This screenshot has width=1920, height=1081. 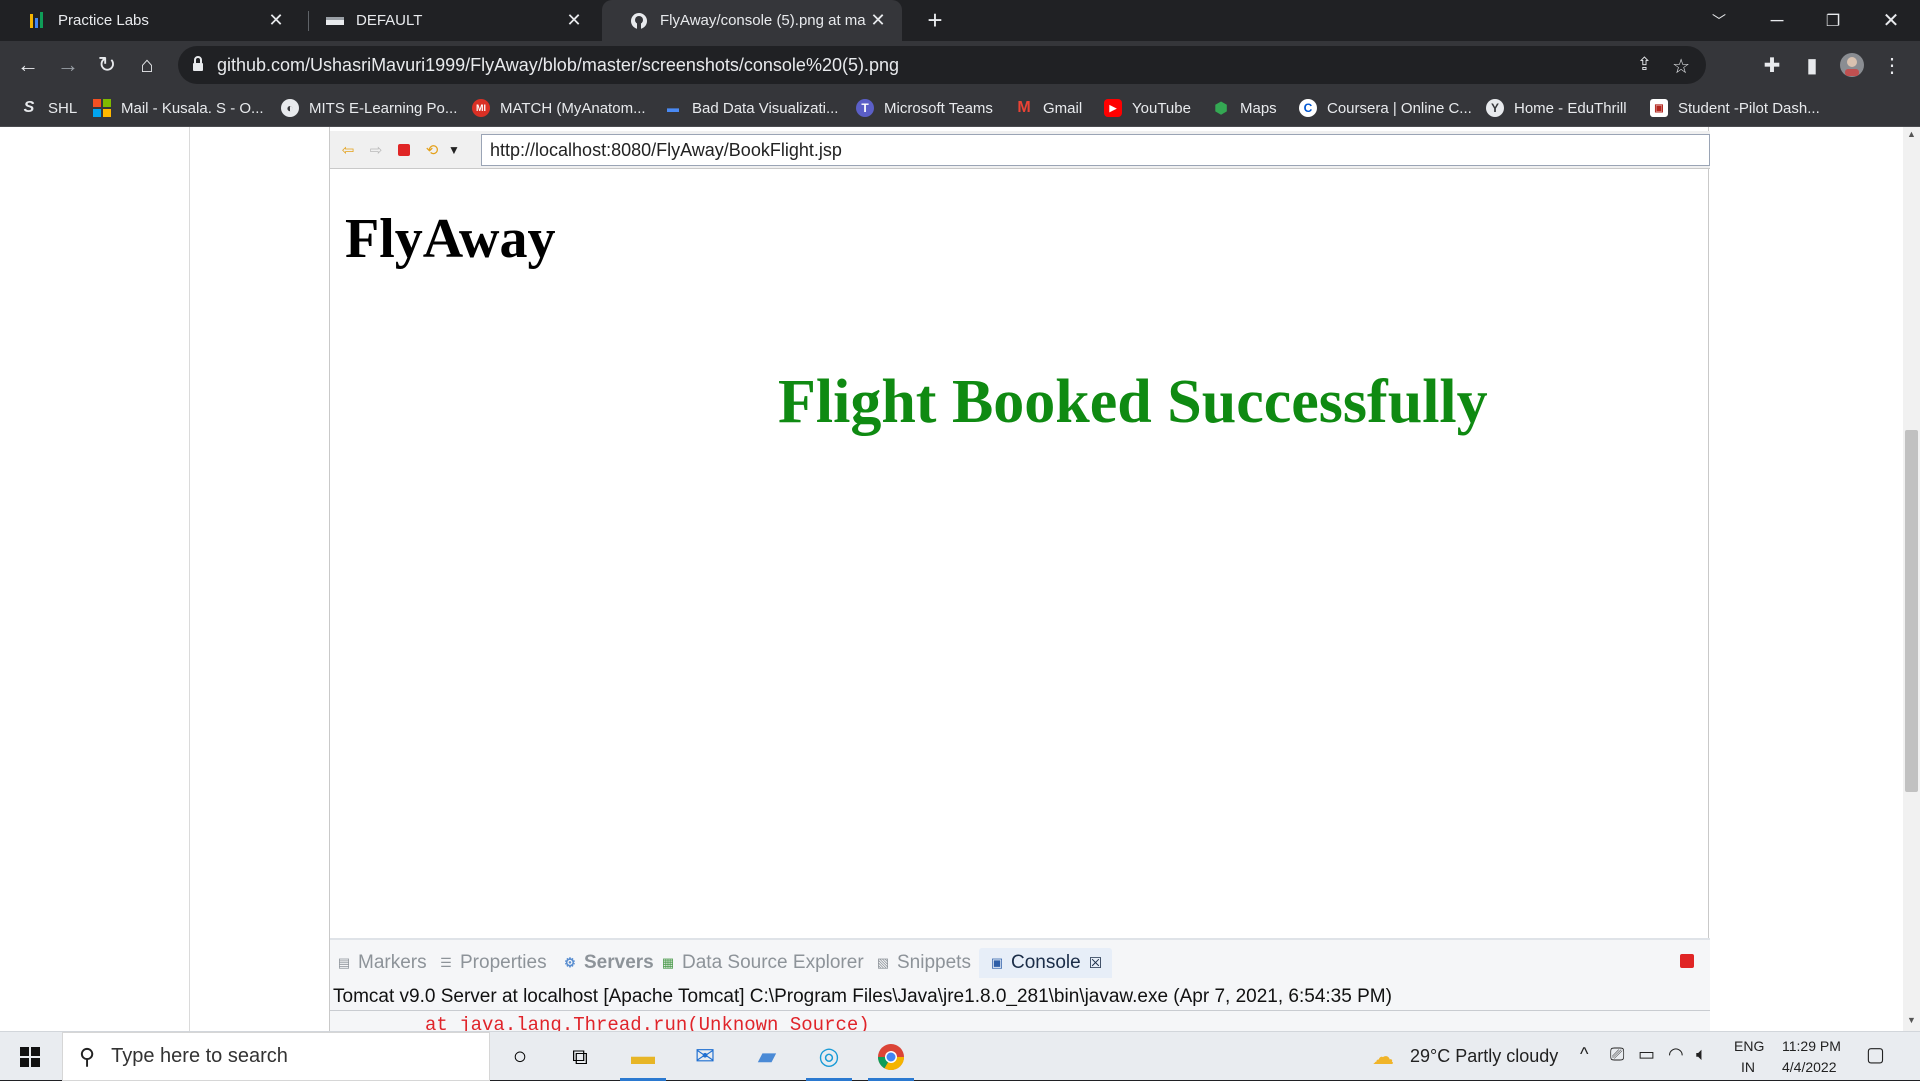 I want to click on eclipse-dropdown-icon: ▼, so click(x=454, y=150).